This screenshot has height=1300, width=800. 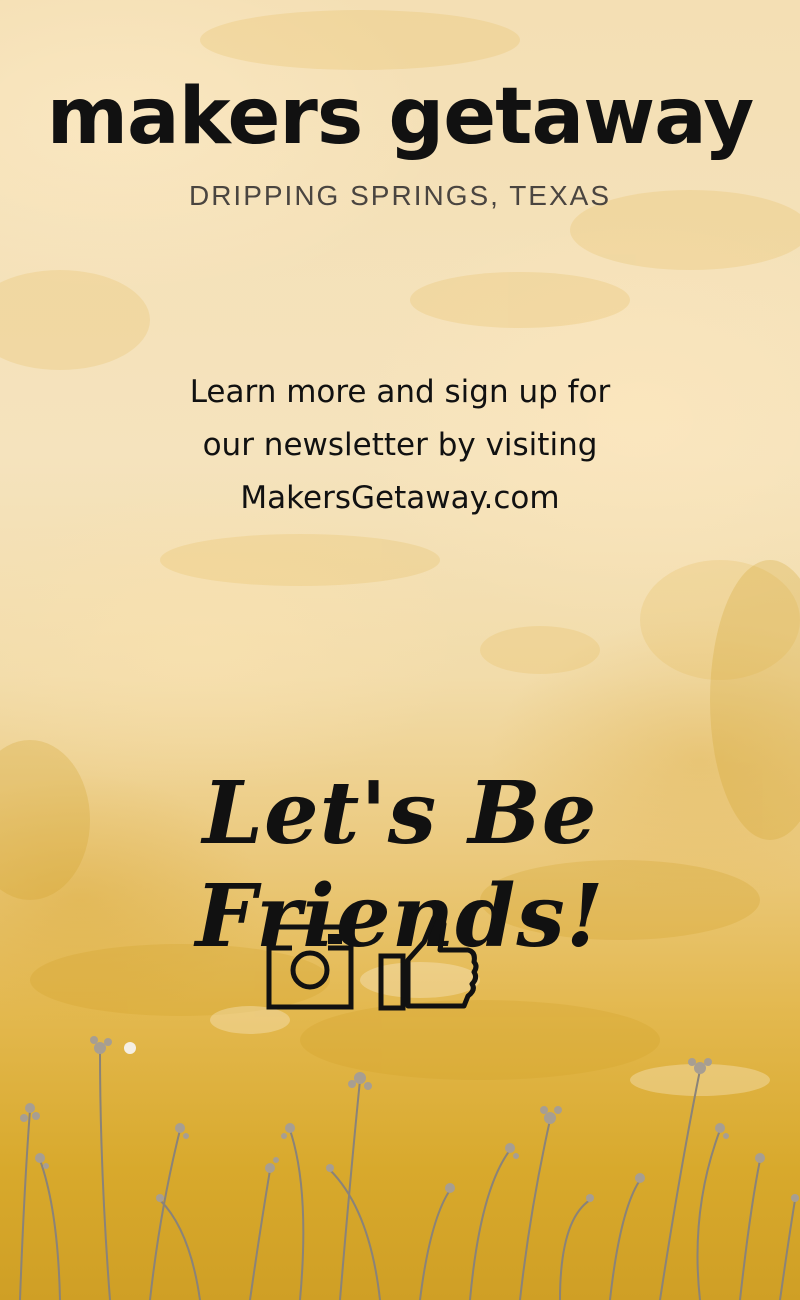 What do you see at coordinates (310, 967) in the screenshot?
I see `instagram-icon` at bounding box center [310, 967].